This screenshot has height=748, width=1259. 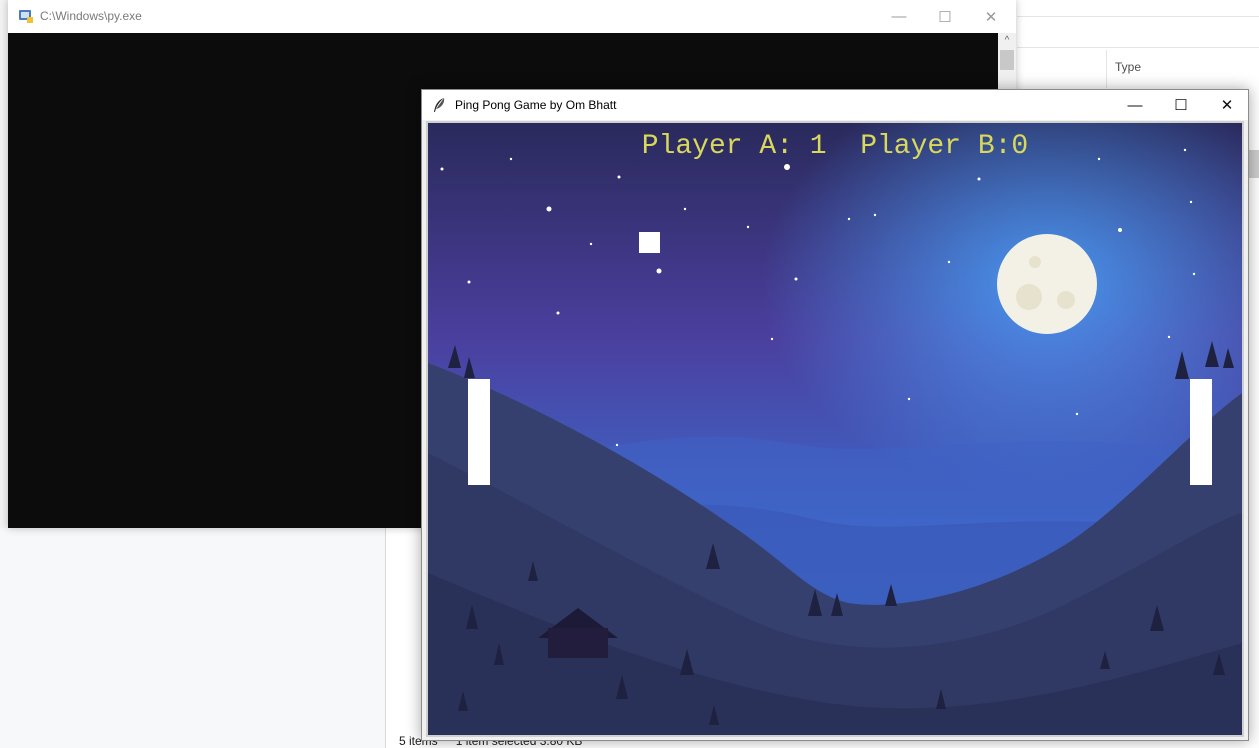 What do you see at coordinates (1201, 432) in the screenshot?
I see `paddle-player-b` at bounding box center [1201, 432].